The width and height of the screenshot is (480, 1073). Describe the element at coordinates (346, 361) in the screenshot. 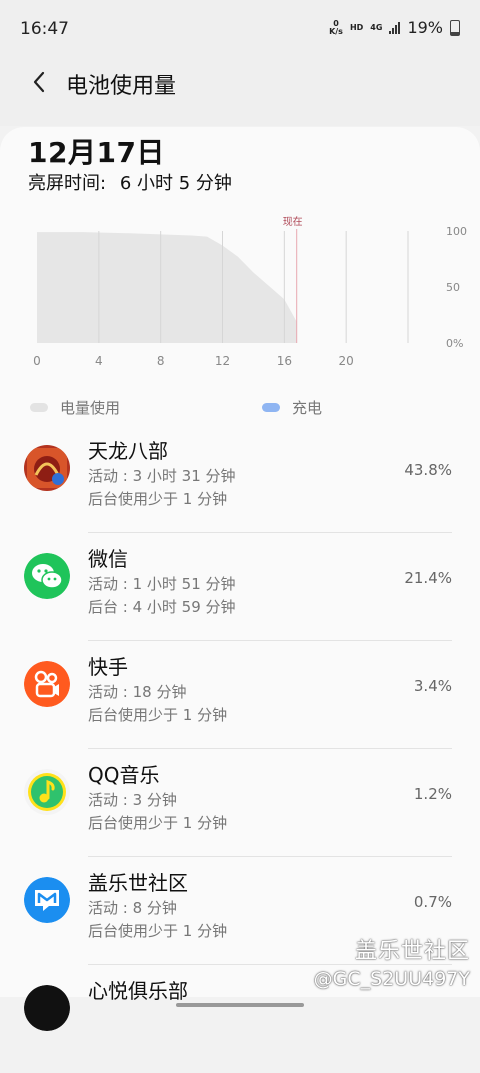

I see `x-tick-label: 20` at that location.